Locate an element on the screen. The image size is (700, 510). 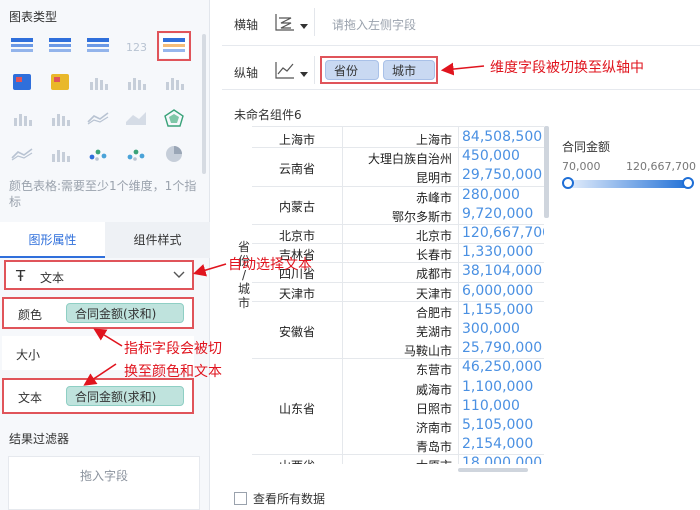
chart-type-pie-icon is located at coordinates (174, 154).